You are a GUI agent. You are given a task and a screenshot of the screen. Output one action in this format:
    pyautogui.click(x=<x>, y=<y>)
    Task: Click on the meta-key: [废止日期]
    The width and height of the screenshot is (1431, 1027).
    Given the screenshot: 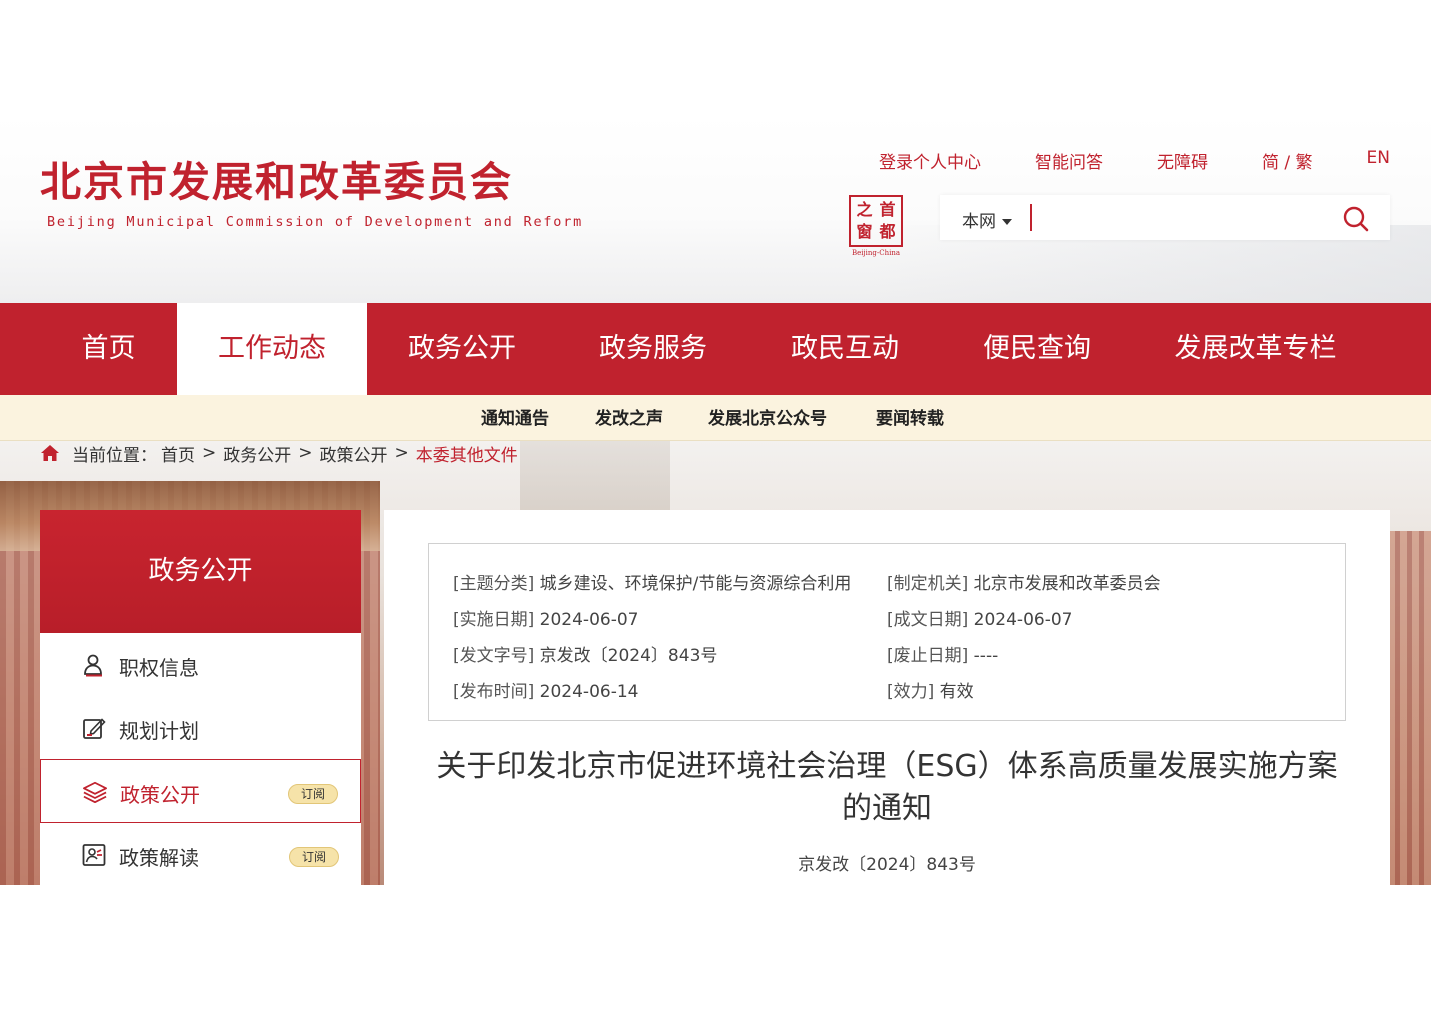 What is the action you would take?
    pyautogui.click(x=928, y=656)
    